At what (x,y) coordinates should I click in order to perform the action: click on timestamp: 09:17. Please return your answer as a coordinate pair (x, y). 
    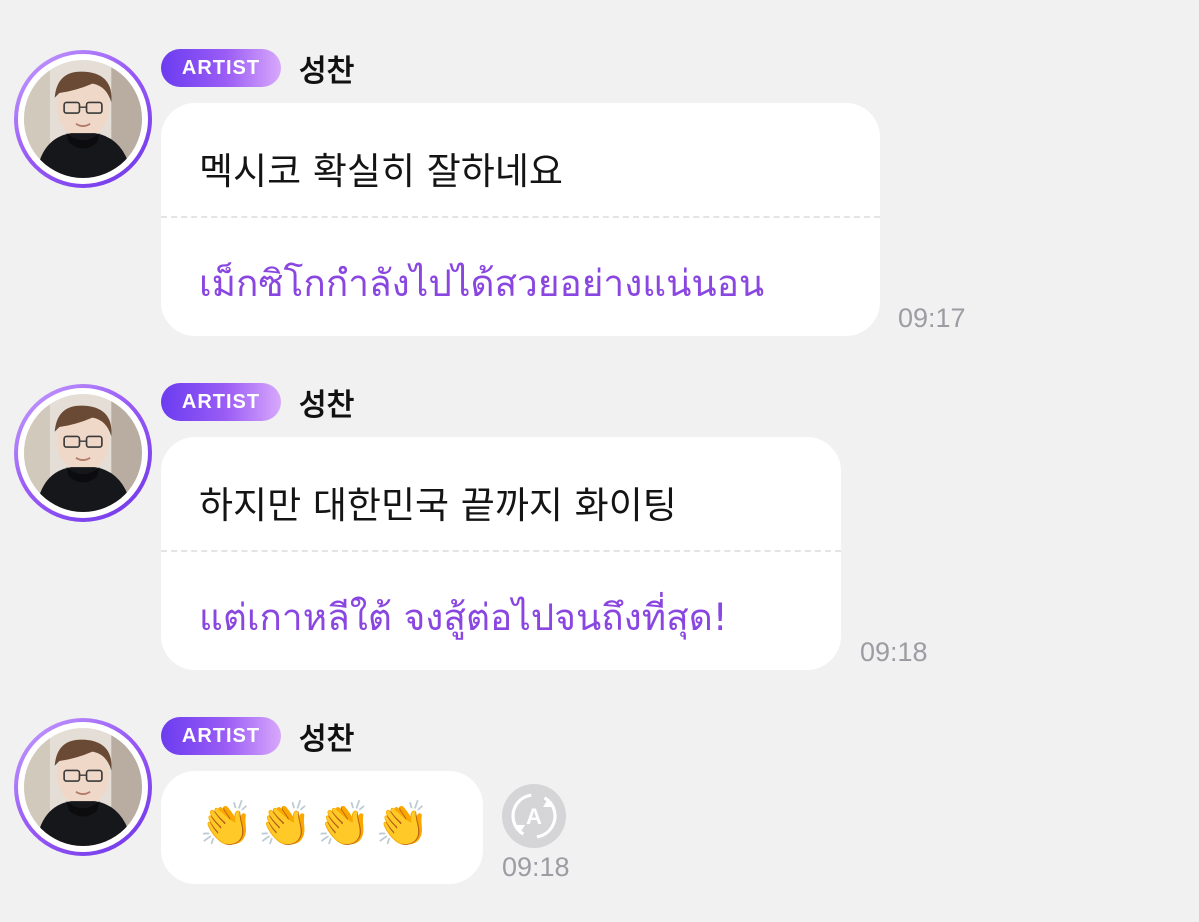
    Looking at the image, I should click on (932, 318).